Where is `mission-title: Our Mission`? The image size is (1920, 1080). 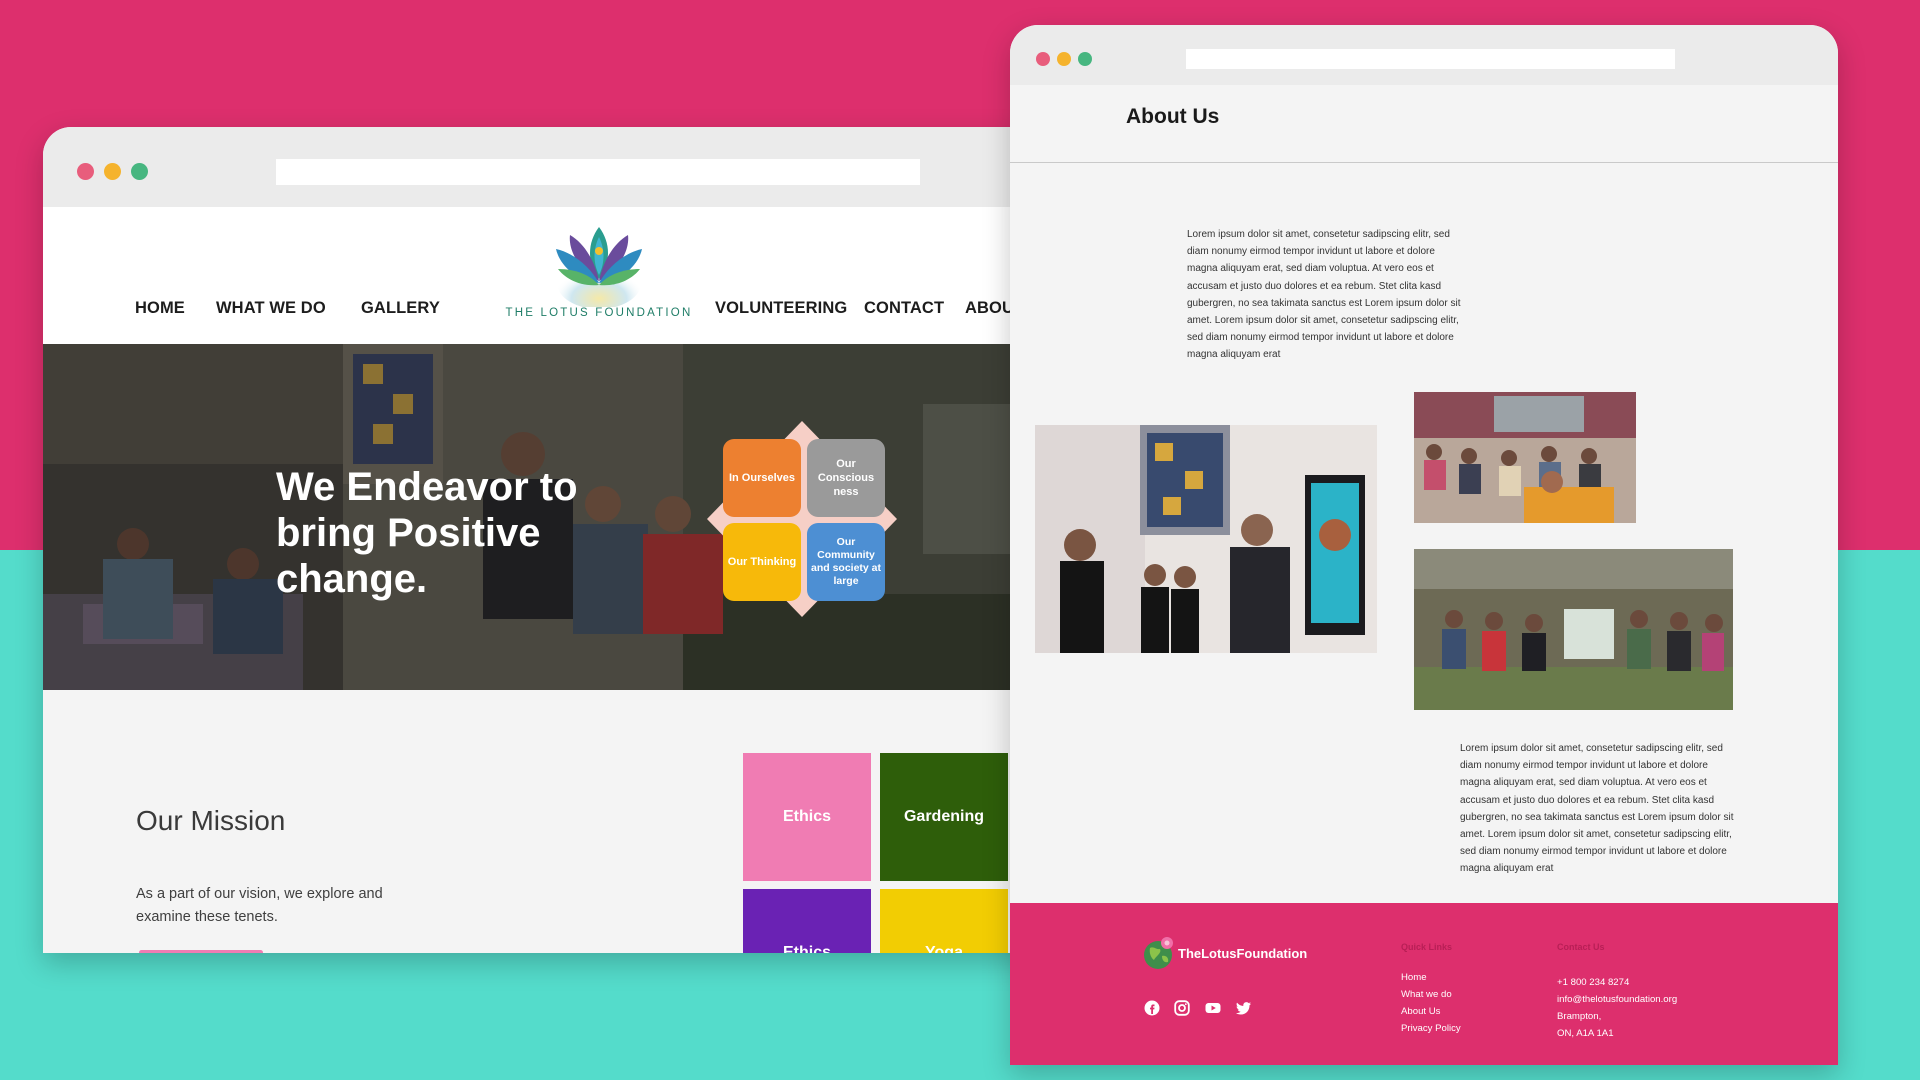
mission-title: Our Mission is located at coordinates (211, 820).